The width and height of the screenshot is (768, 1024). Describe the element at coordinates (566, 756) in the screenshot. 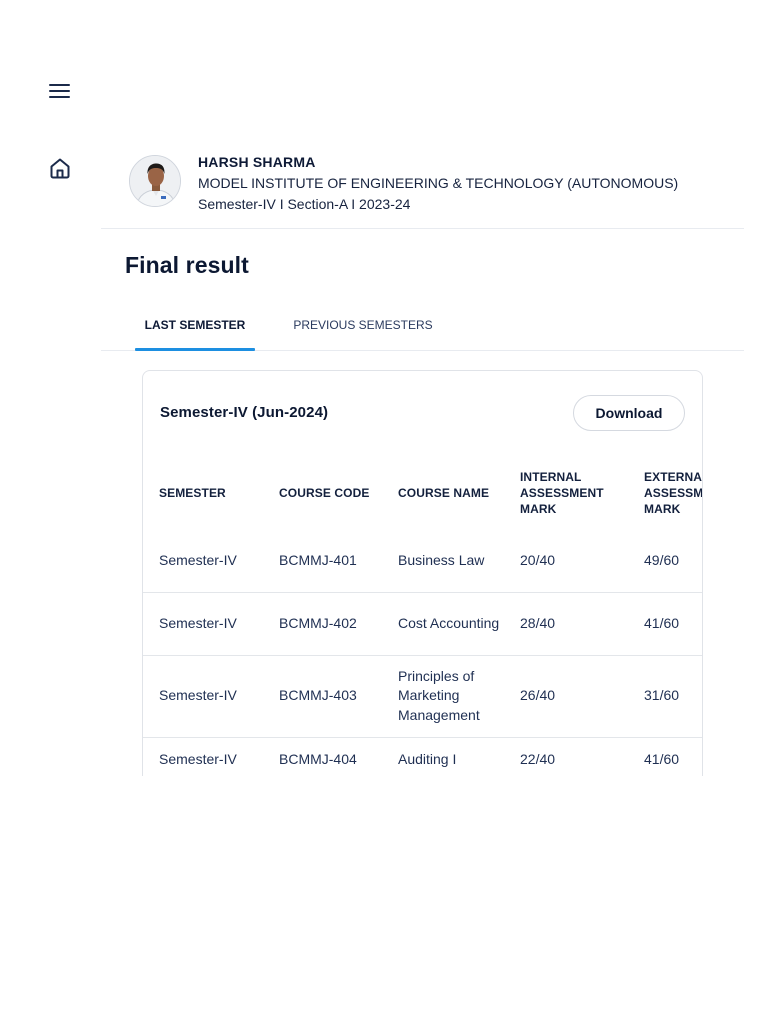

I see `cell-internal-mark: 22/40` at that location.